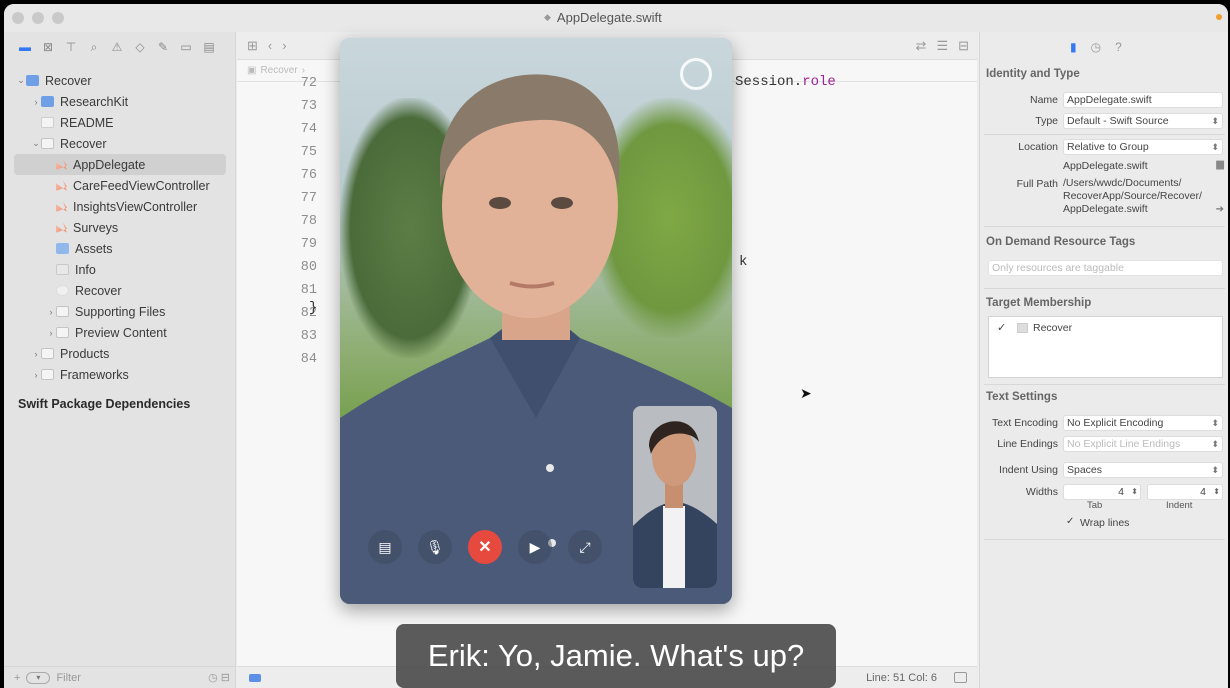 The image size is (1230, 688). I want to click on swap-icon: ⇄, so click(921, 46).